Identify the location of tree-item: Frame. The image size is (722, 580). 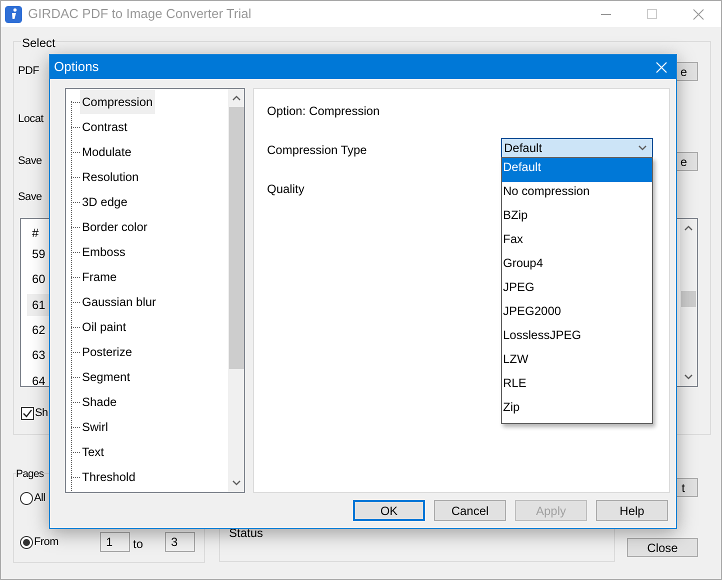
(99, 277).